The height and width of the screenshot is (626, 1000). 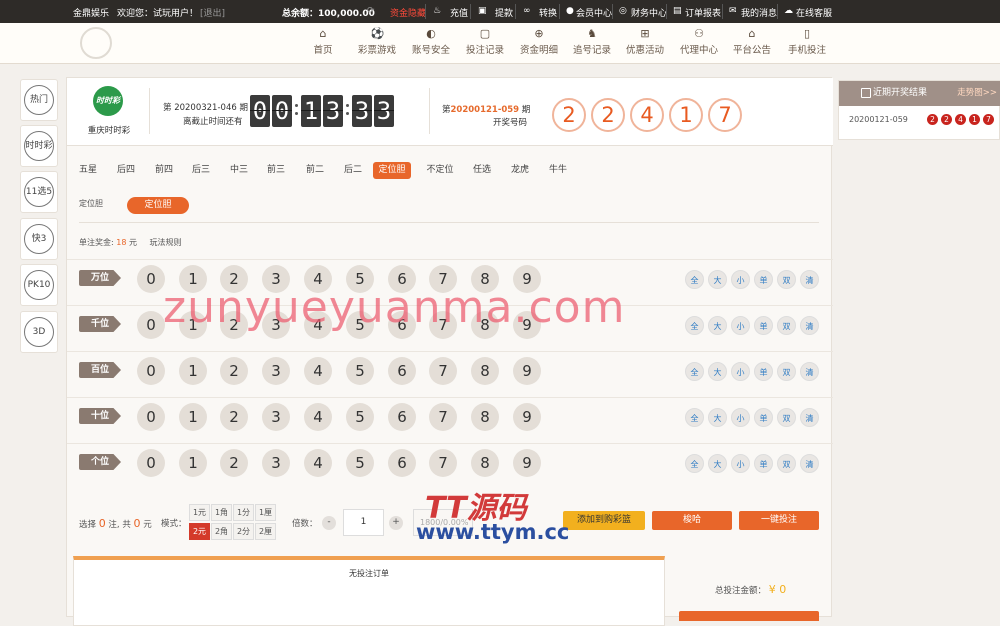 I want to click on refresh-icon: ⟳, so click(x=371, y=11).